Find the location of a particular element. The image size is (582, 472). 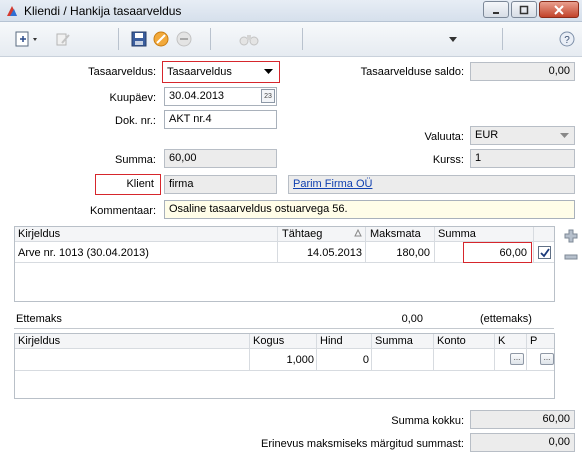

find-button is located at coordinates (249, 39).